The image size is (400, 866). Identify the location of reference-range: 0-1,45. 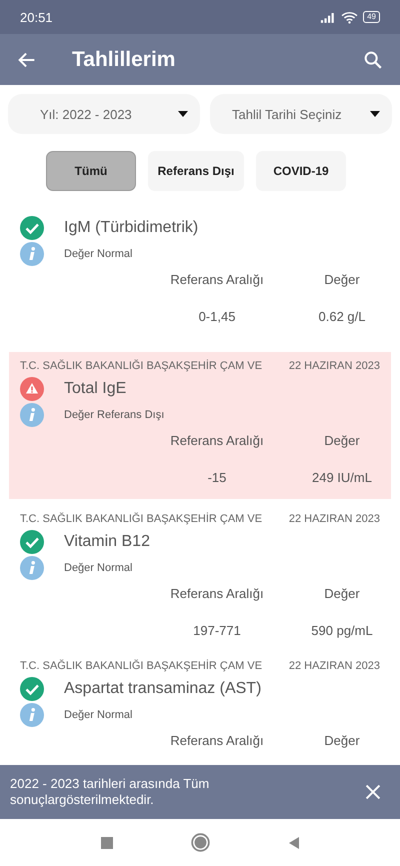
(217, 316).